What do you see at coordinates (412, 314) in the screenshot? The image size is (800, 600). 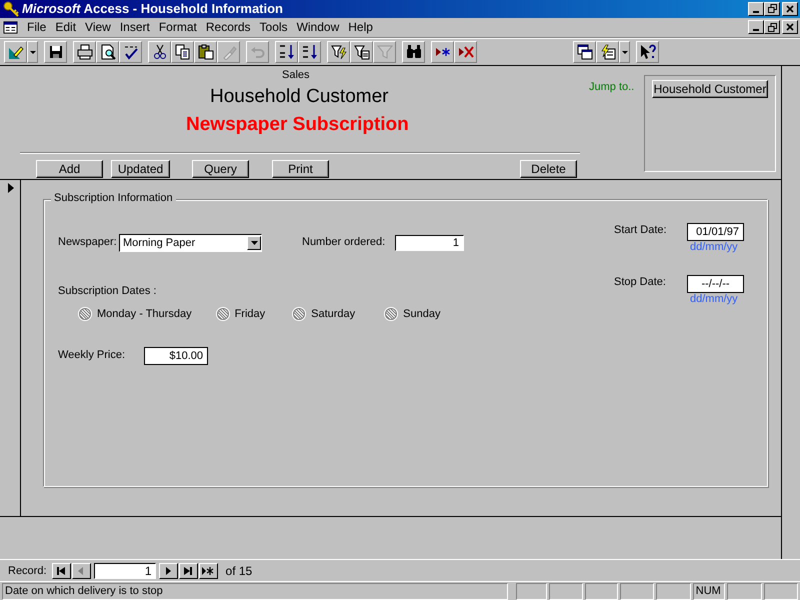 I see `day-radio: Sunday` at bounding box center [412, 314].